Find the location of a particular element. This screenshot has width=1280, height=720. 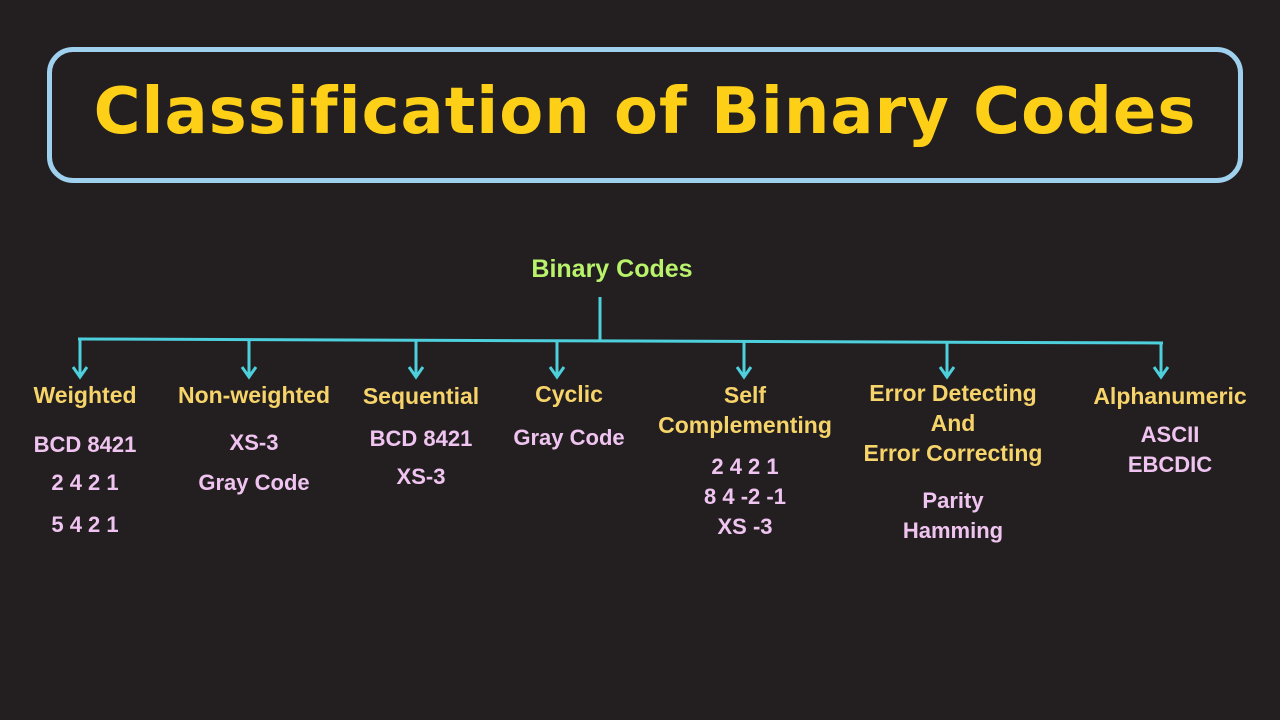

category-node: Alphanumeric is located at coordinates (1169, 396).